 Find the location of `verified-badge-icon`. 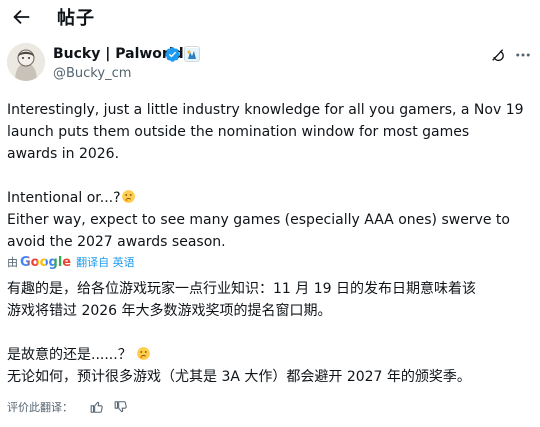

verified-badge-icon is located at coordinates (172, 54).